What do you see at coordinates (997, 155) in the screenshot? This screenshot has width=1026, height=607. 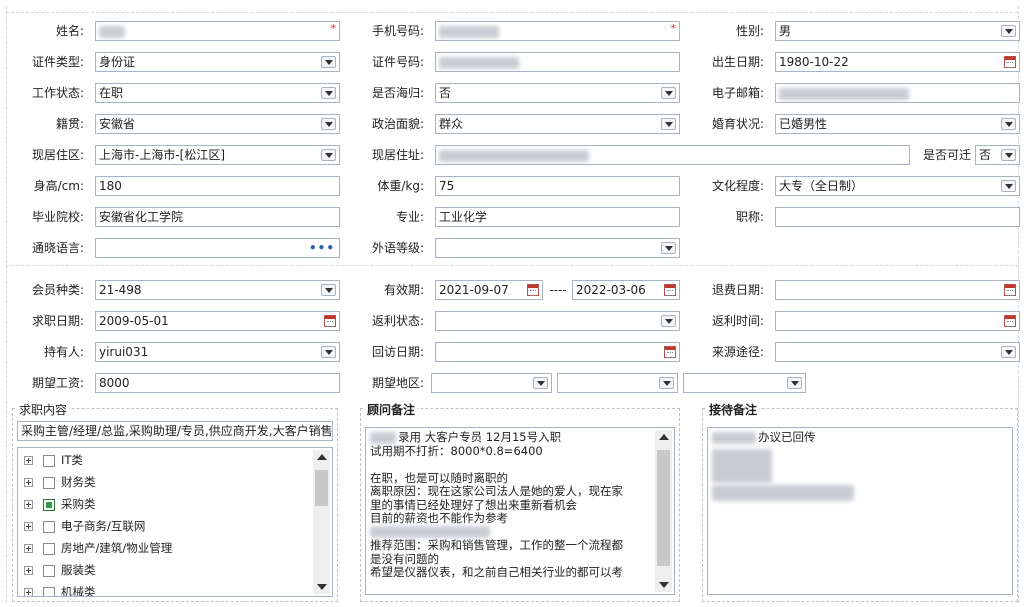 I see `relocatable-select: 否` at bounding box center [997, 155].